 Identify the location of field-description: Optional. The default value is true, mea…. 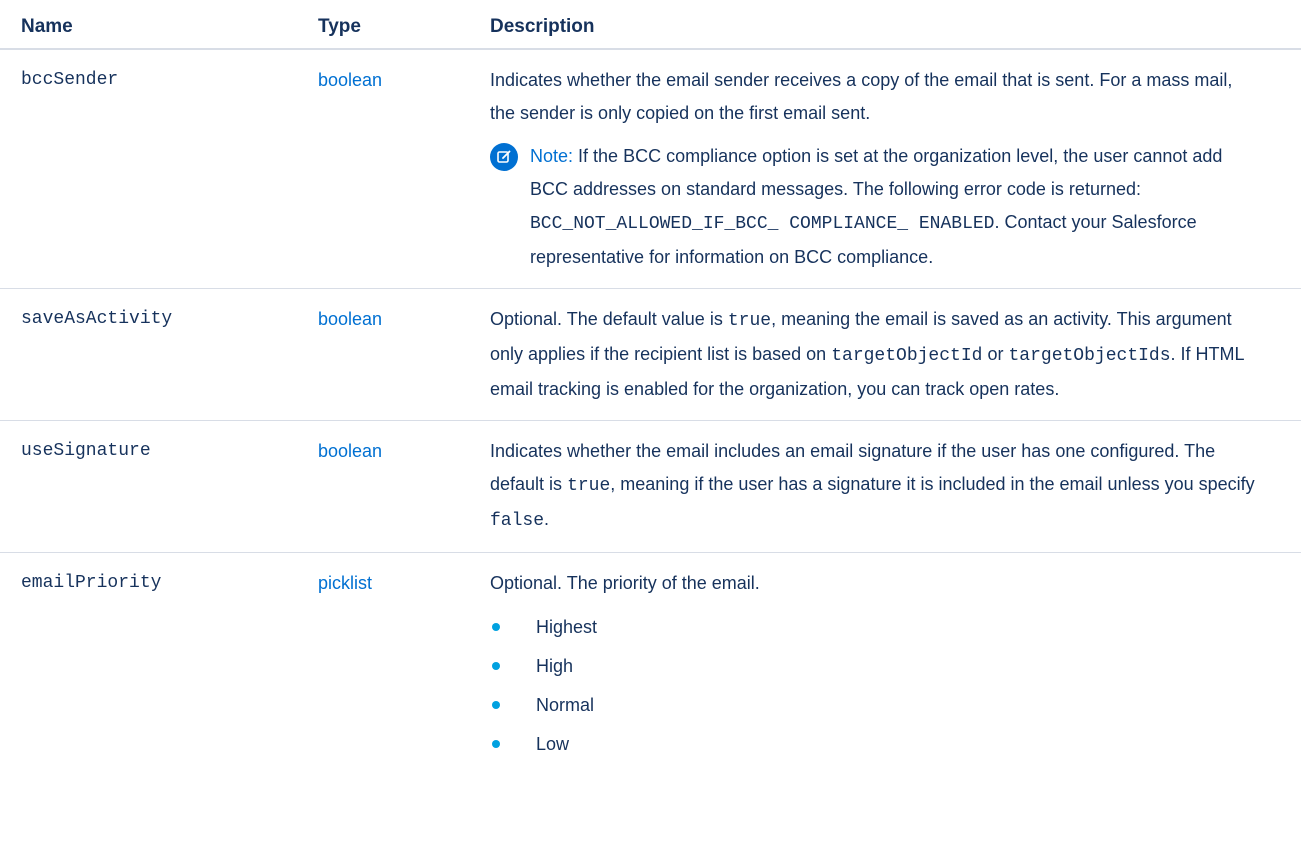
(895, 354).